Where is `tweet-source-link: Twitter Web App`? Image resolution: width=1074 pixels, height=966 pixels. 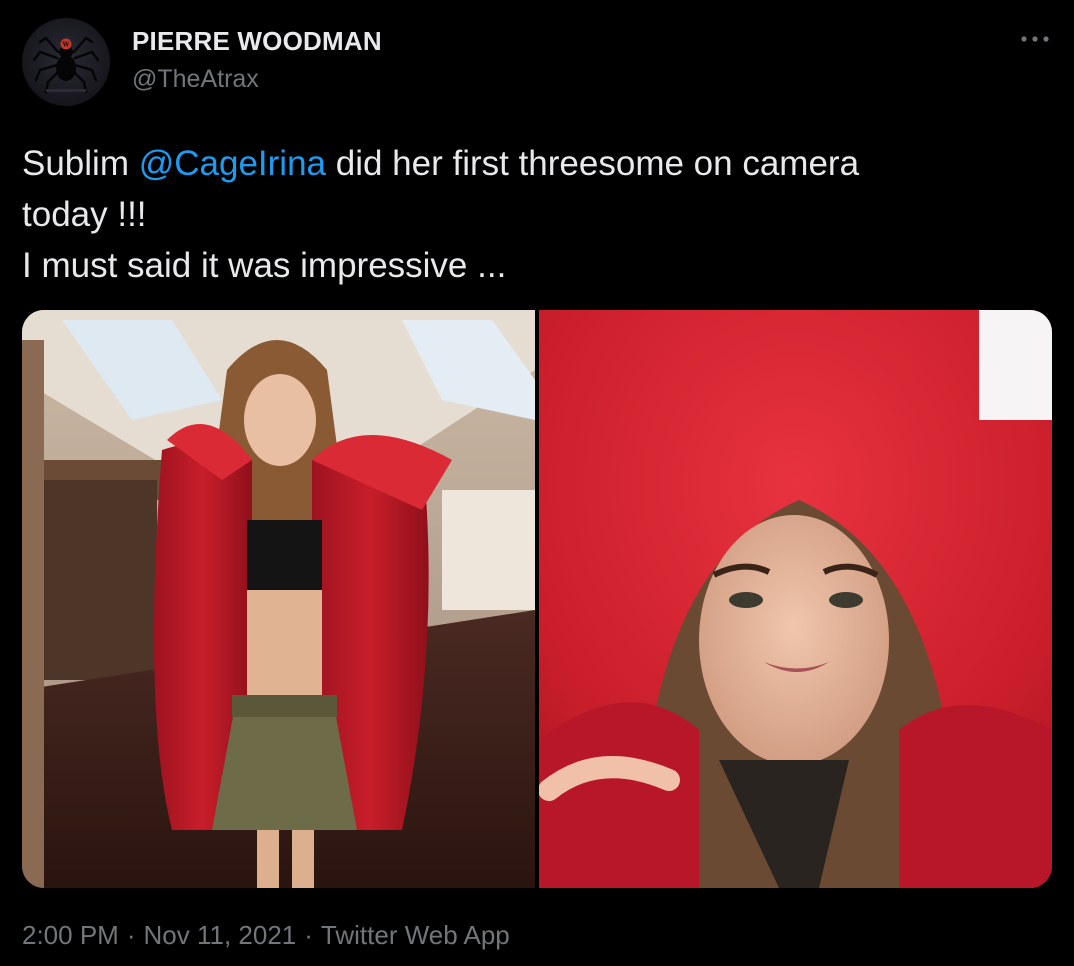
tweet-source-link: Twitter Web App is located at coordinates (415, 935).